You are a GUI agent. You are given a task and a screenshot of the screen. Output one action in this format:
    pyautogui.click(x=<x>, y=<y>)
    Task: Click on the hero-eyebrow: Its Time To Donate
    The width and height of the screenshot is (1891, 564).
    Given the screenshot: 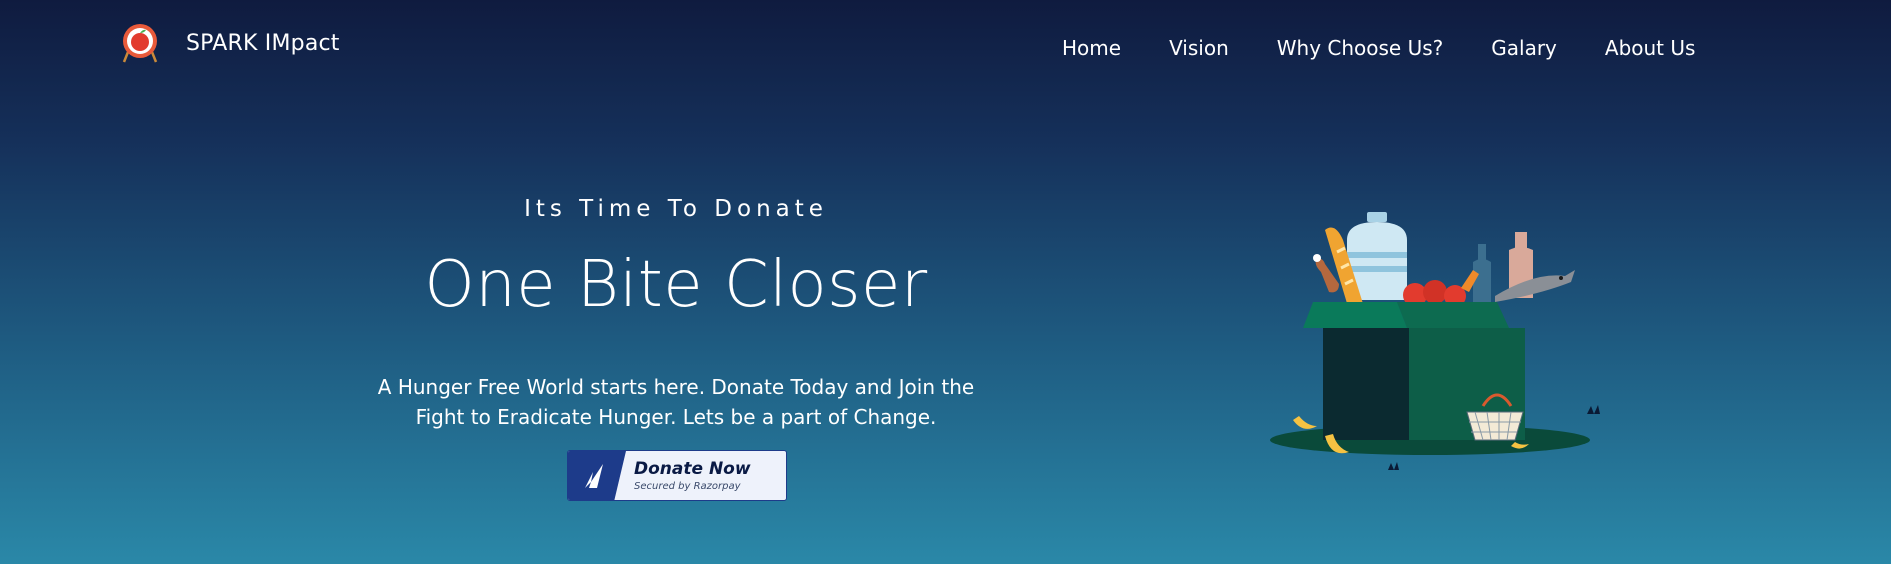 What is the action you would take?
    pyautogui.click(x=676, y=209)
    